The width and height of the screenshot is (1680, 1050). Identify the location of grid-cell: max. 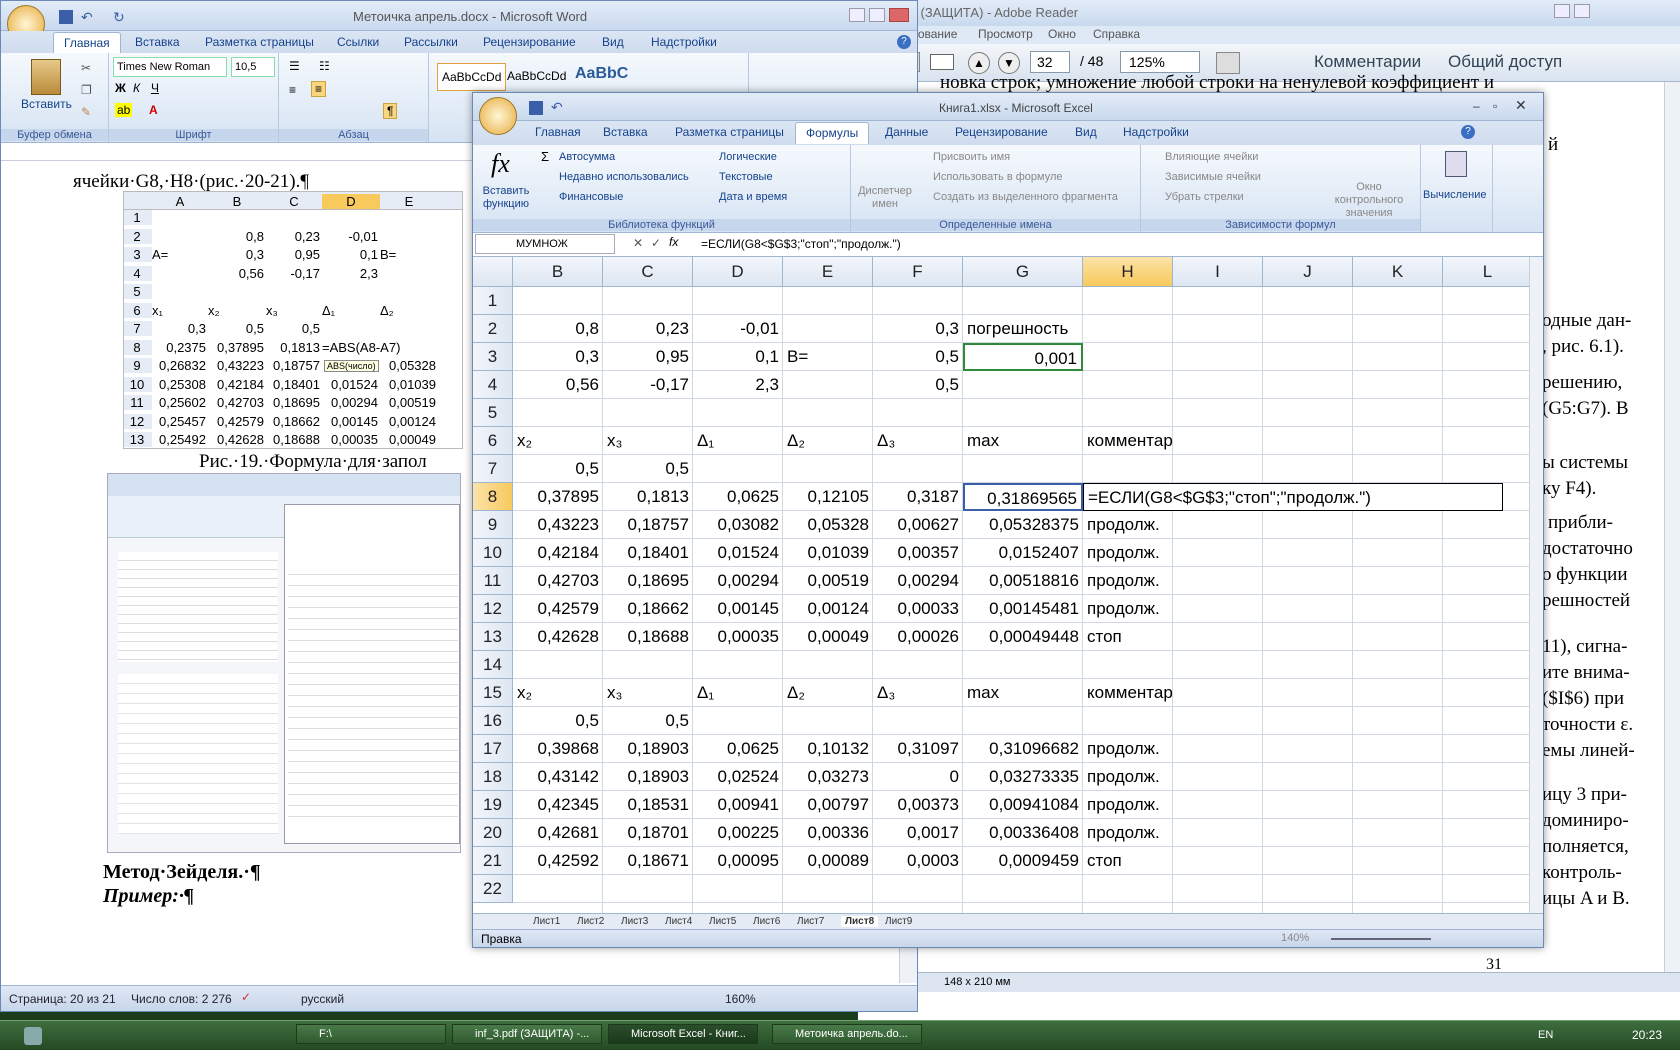
(1023, 693).